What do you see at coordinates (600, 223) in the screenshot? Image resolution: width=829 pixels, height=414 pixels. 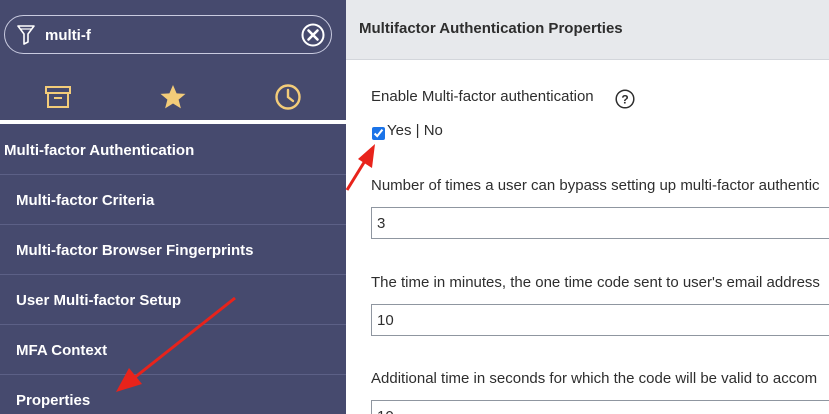 I see `bypass-count-field` at bounding box center [600, 223].